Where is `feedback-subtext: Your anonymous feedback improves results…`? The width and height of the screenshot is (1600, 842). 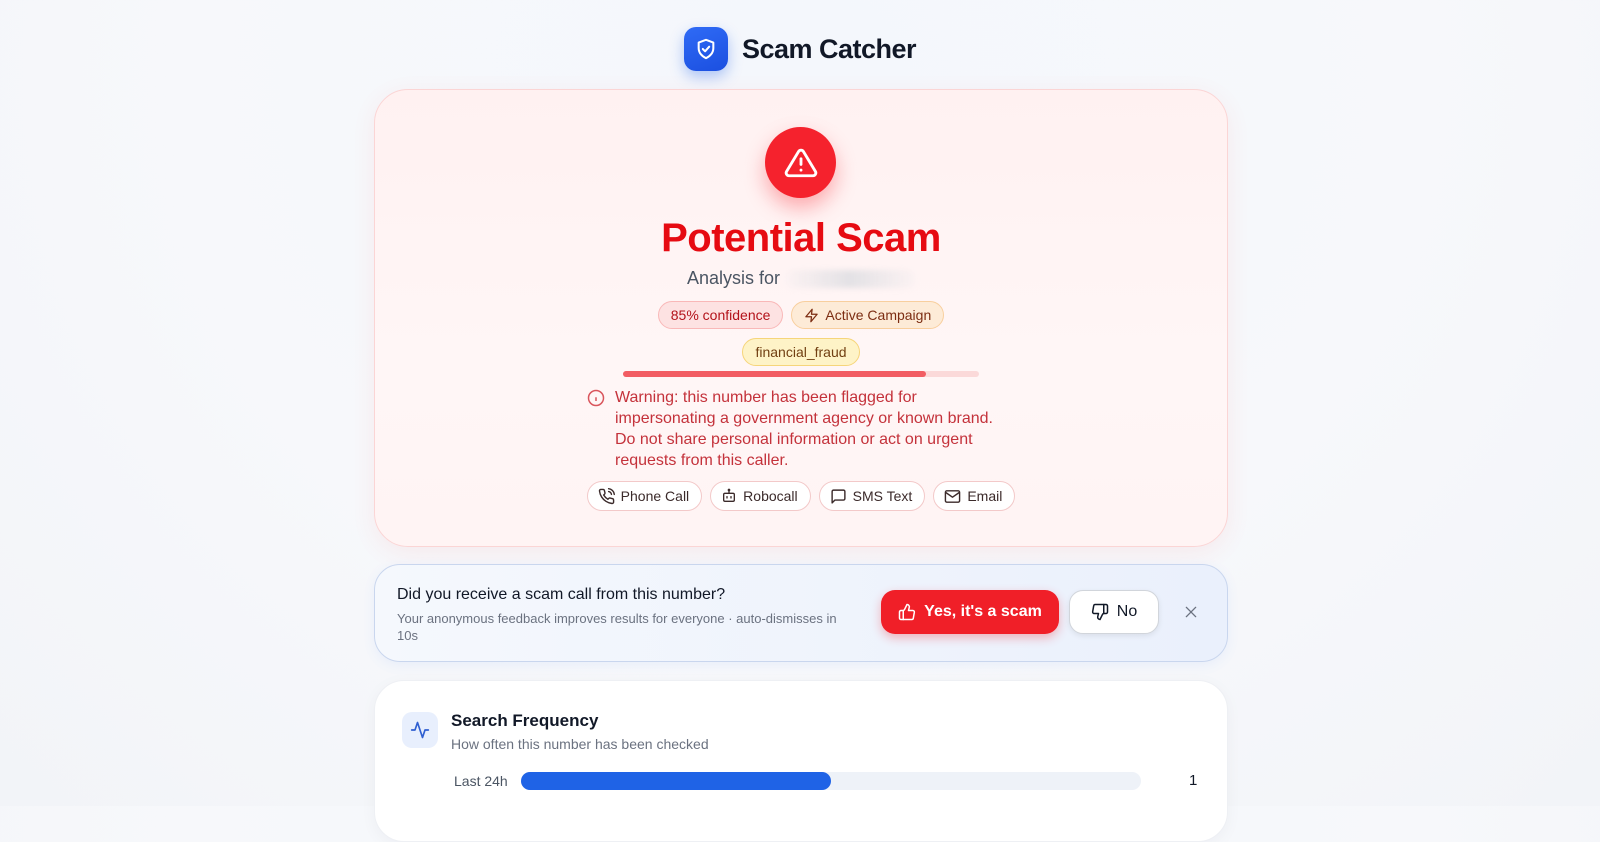 feedback-subtext: Your anonymous feedback improves results… is located at coordinates (617, 627).